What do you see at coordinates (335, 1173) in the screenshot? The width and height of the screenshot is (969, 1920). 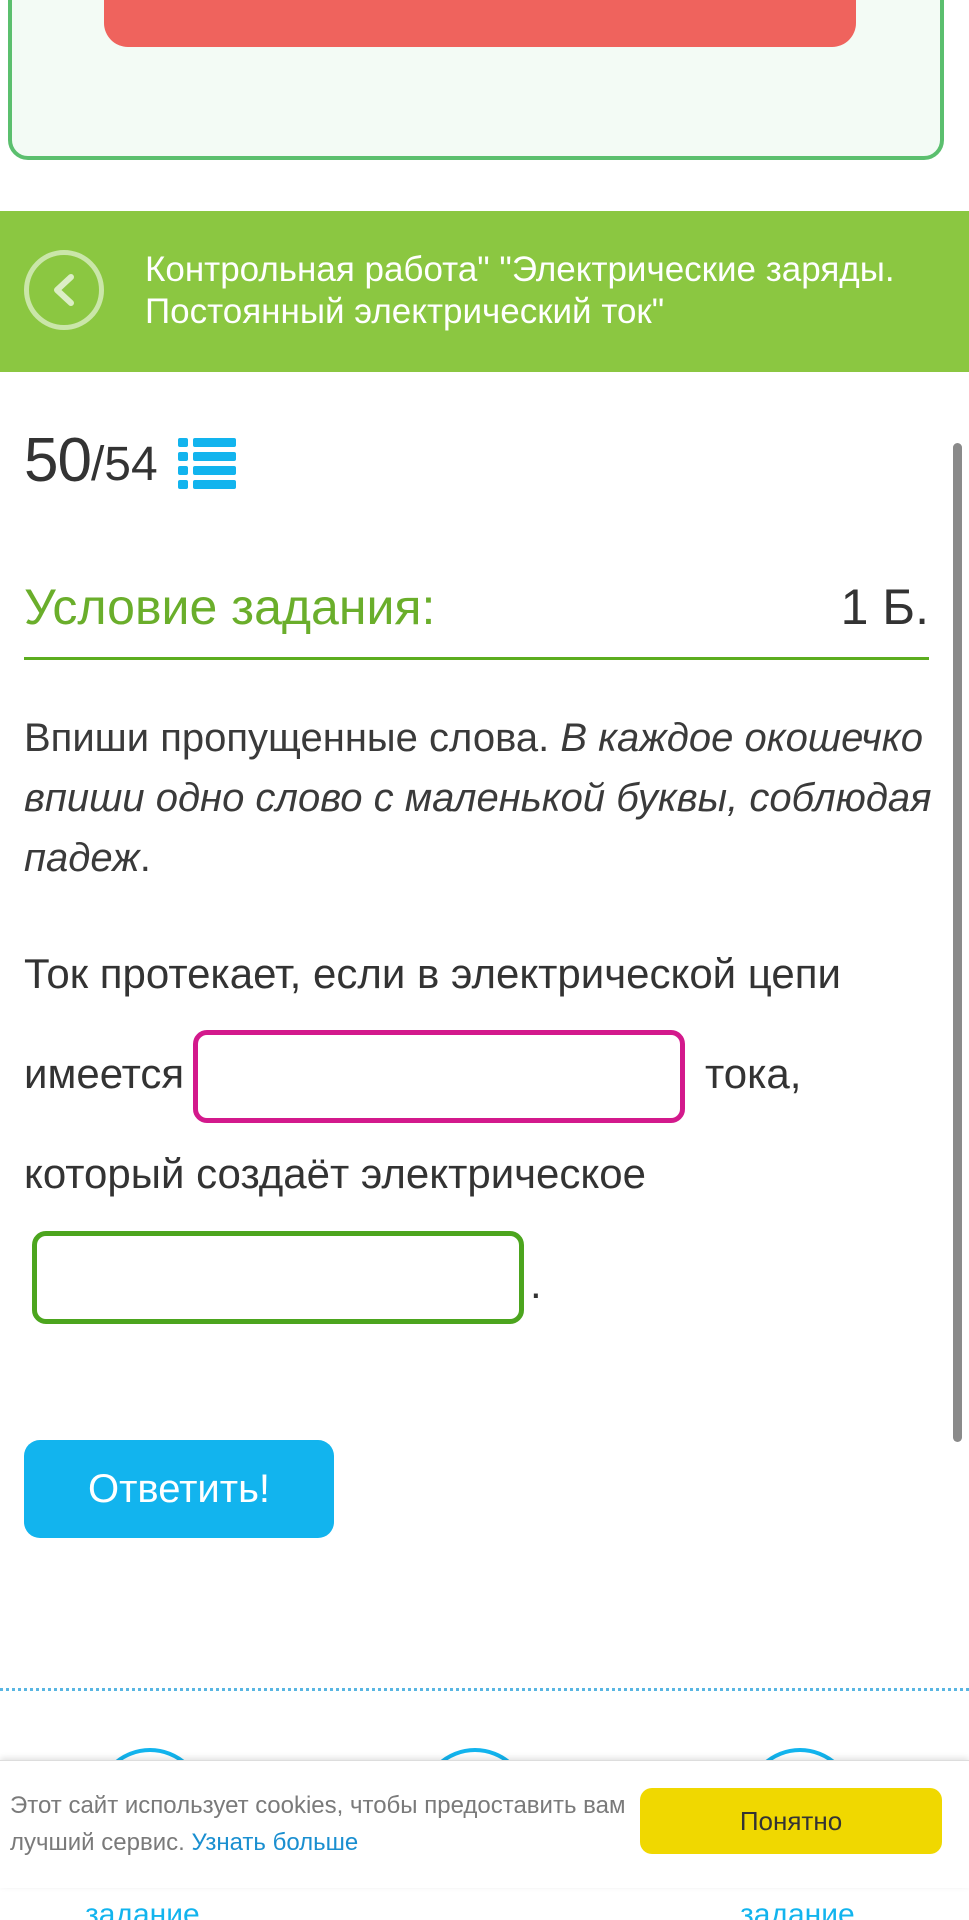 I see `exercise-line-3: который создаёт электрическое` at bounding box center [335, 1173].